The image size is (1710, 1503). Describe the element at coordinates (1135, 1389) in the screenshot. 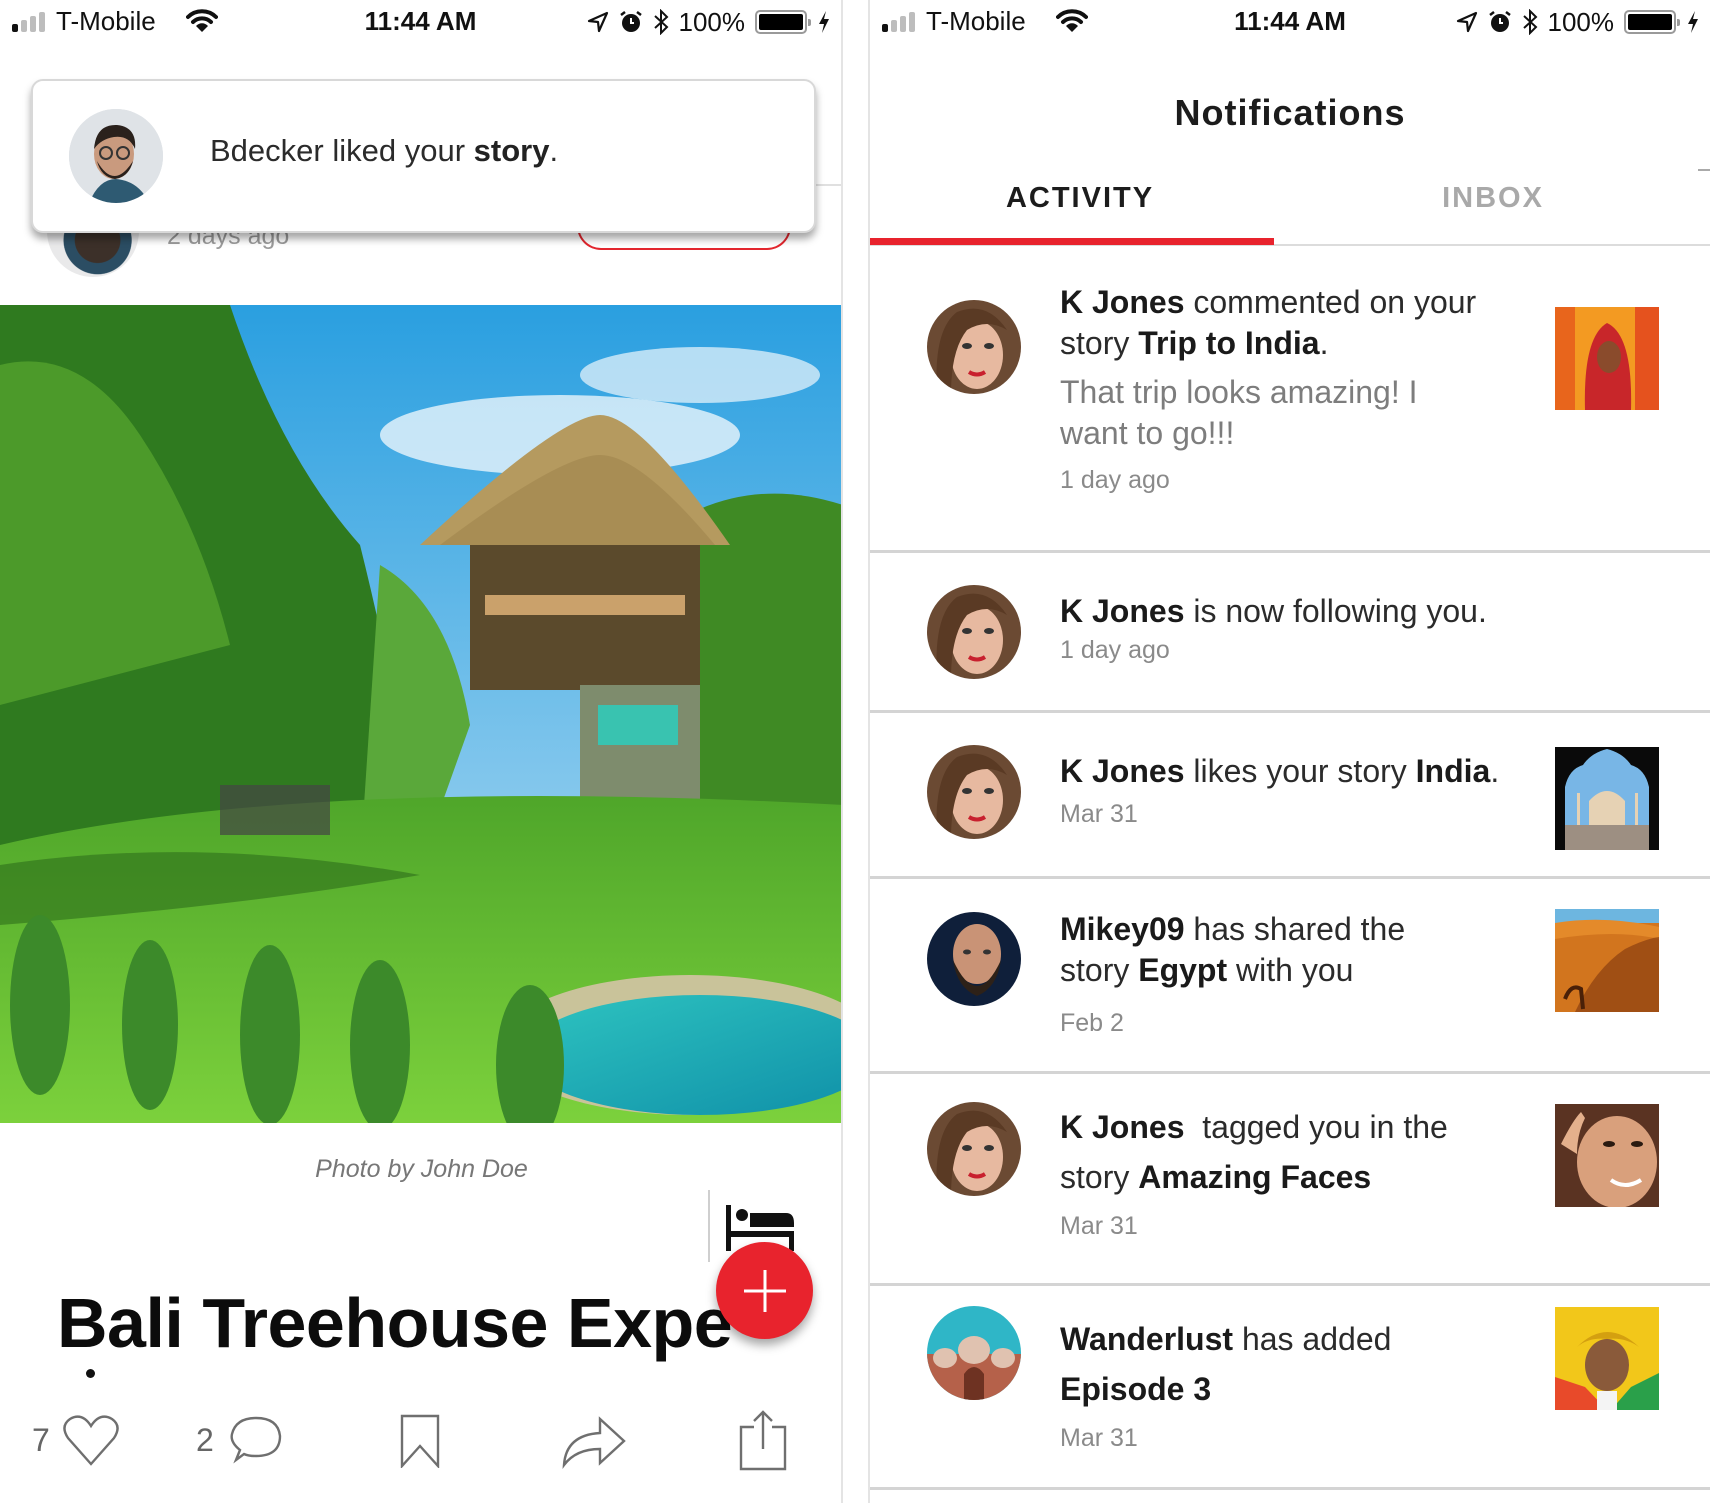

I see `notification-episode-link: Episode 3` at that location.